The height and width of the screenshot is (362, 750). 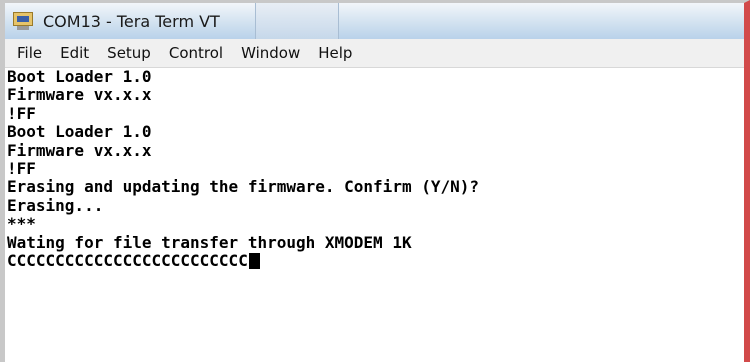 What do you see at coordinates (29, 53) in the screenshot?
I see `menu-file: File` at bounding box center [29, 53].